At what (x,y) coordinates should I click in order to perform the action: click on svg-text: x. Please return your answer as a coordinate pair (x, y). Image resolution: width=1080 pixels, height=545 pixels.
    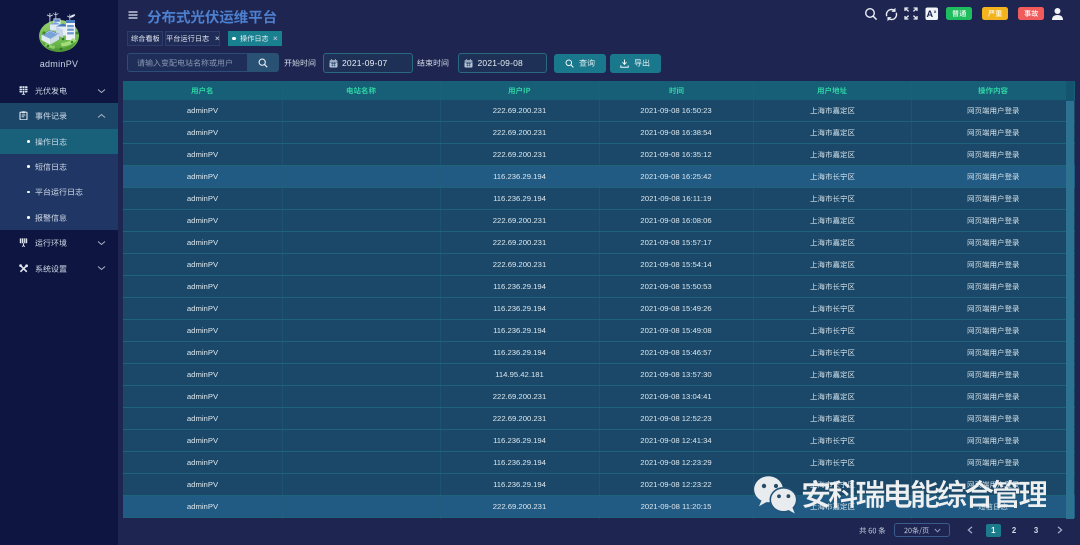
    Looking at the image, I should click on (935, 12).